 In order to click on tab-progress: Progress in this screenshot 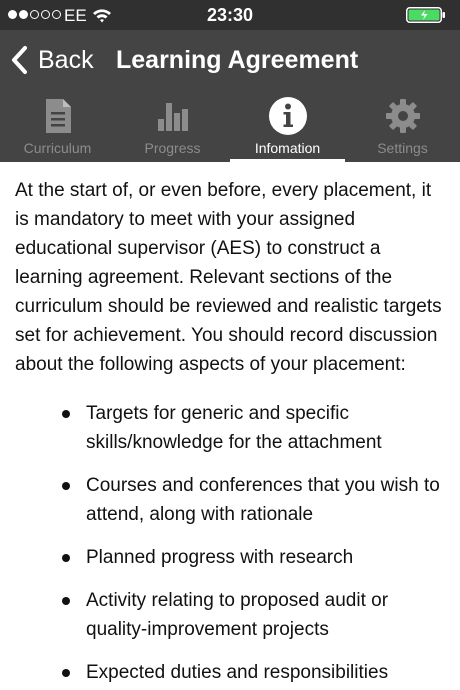, I will do `click(172, 126)`.